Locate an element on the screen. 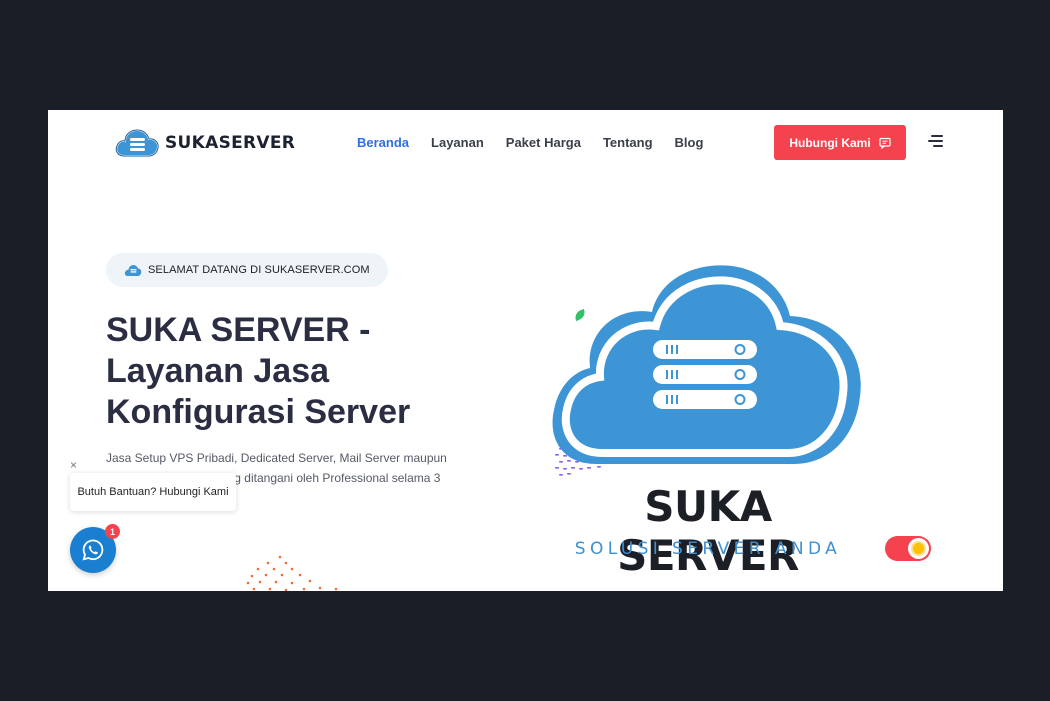 The image size is (1050, 701). whatsapp-help-bubble: Butuh Bantuan? Hubungi Kami is located at coordinates (153, 492).